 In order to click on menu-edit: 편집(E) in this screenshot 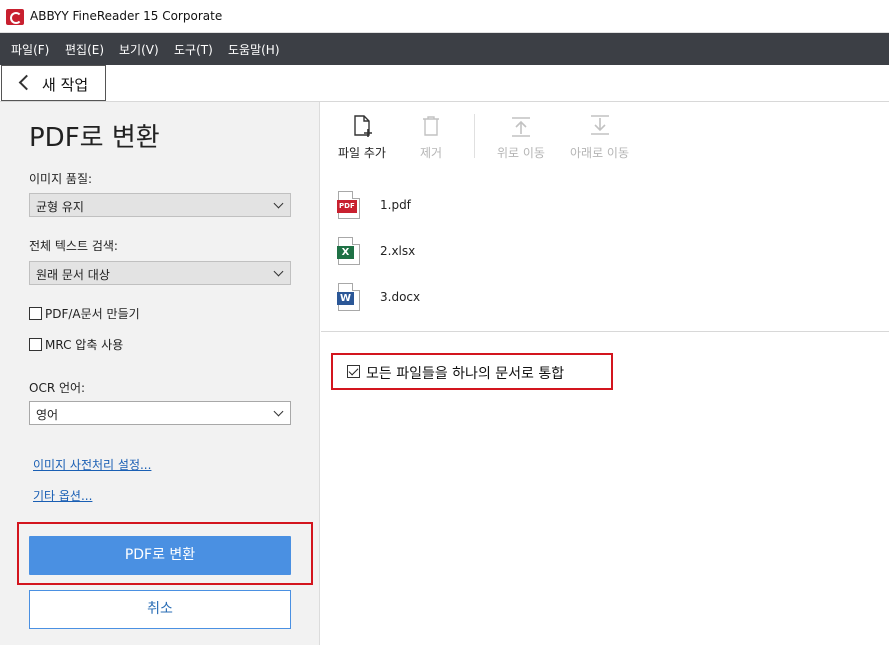, I will do `click(84, 49)`.